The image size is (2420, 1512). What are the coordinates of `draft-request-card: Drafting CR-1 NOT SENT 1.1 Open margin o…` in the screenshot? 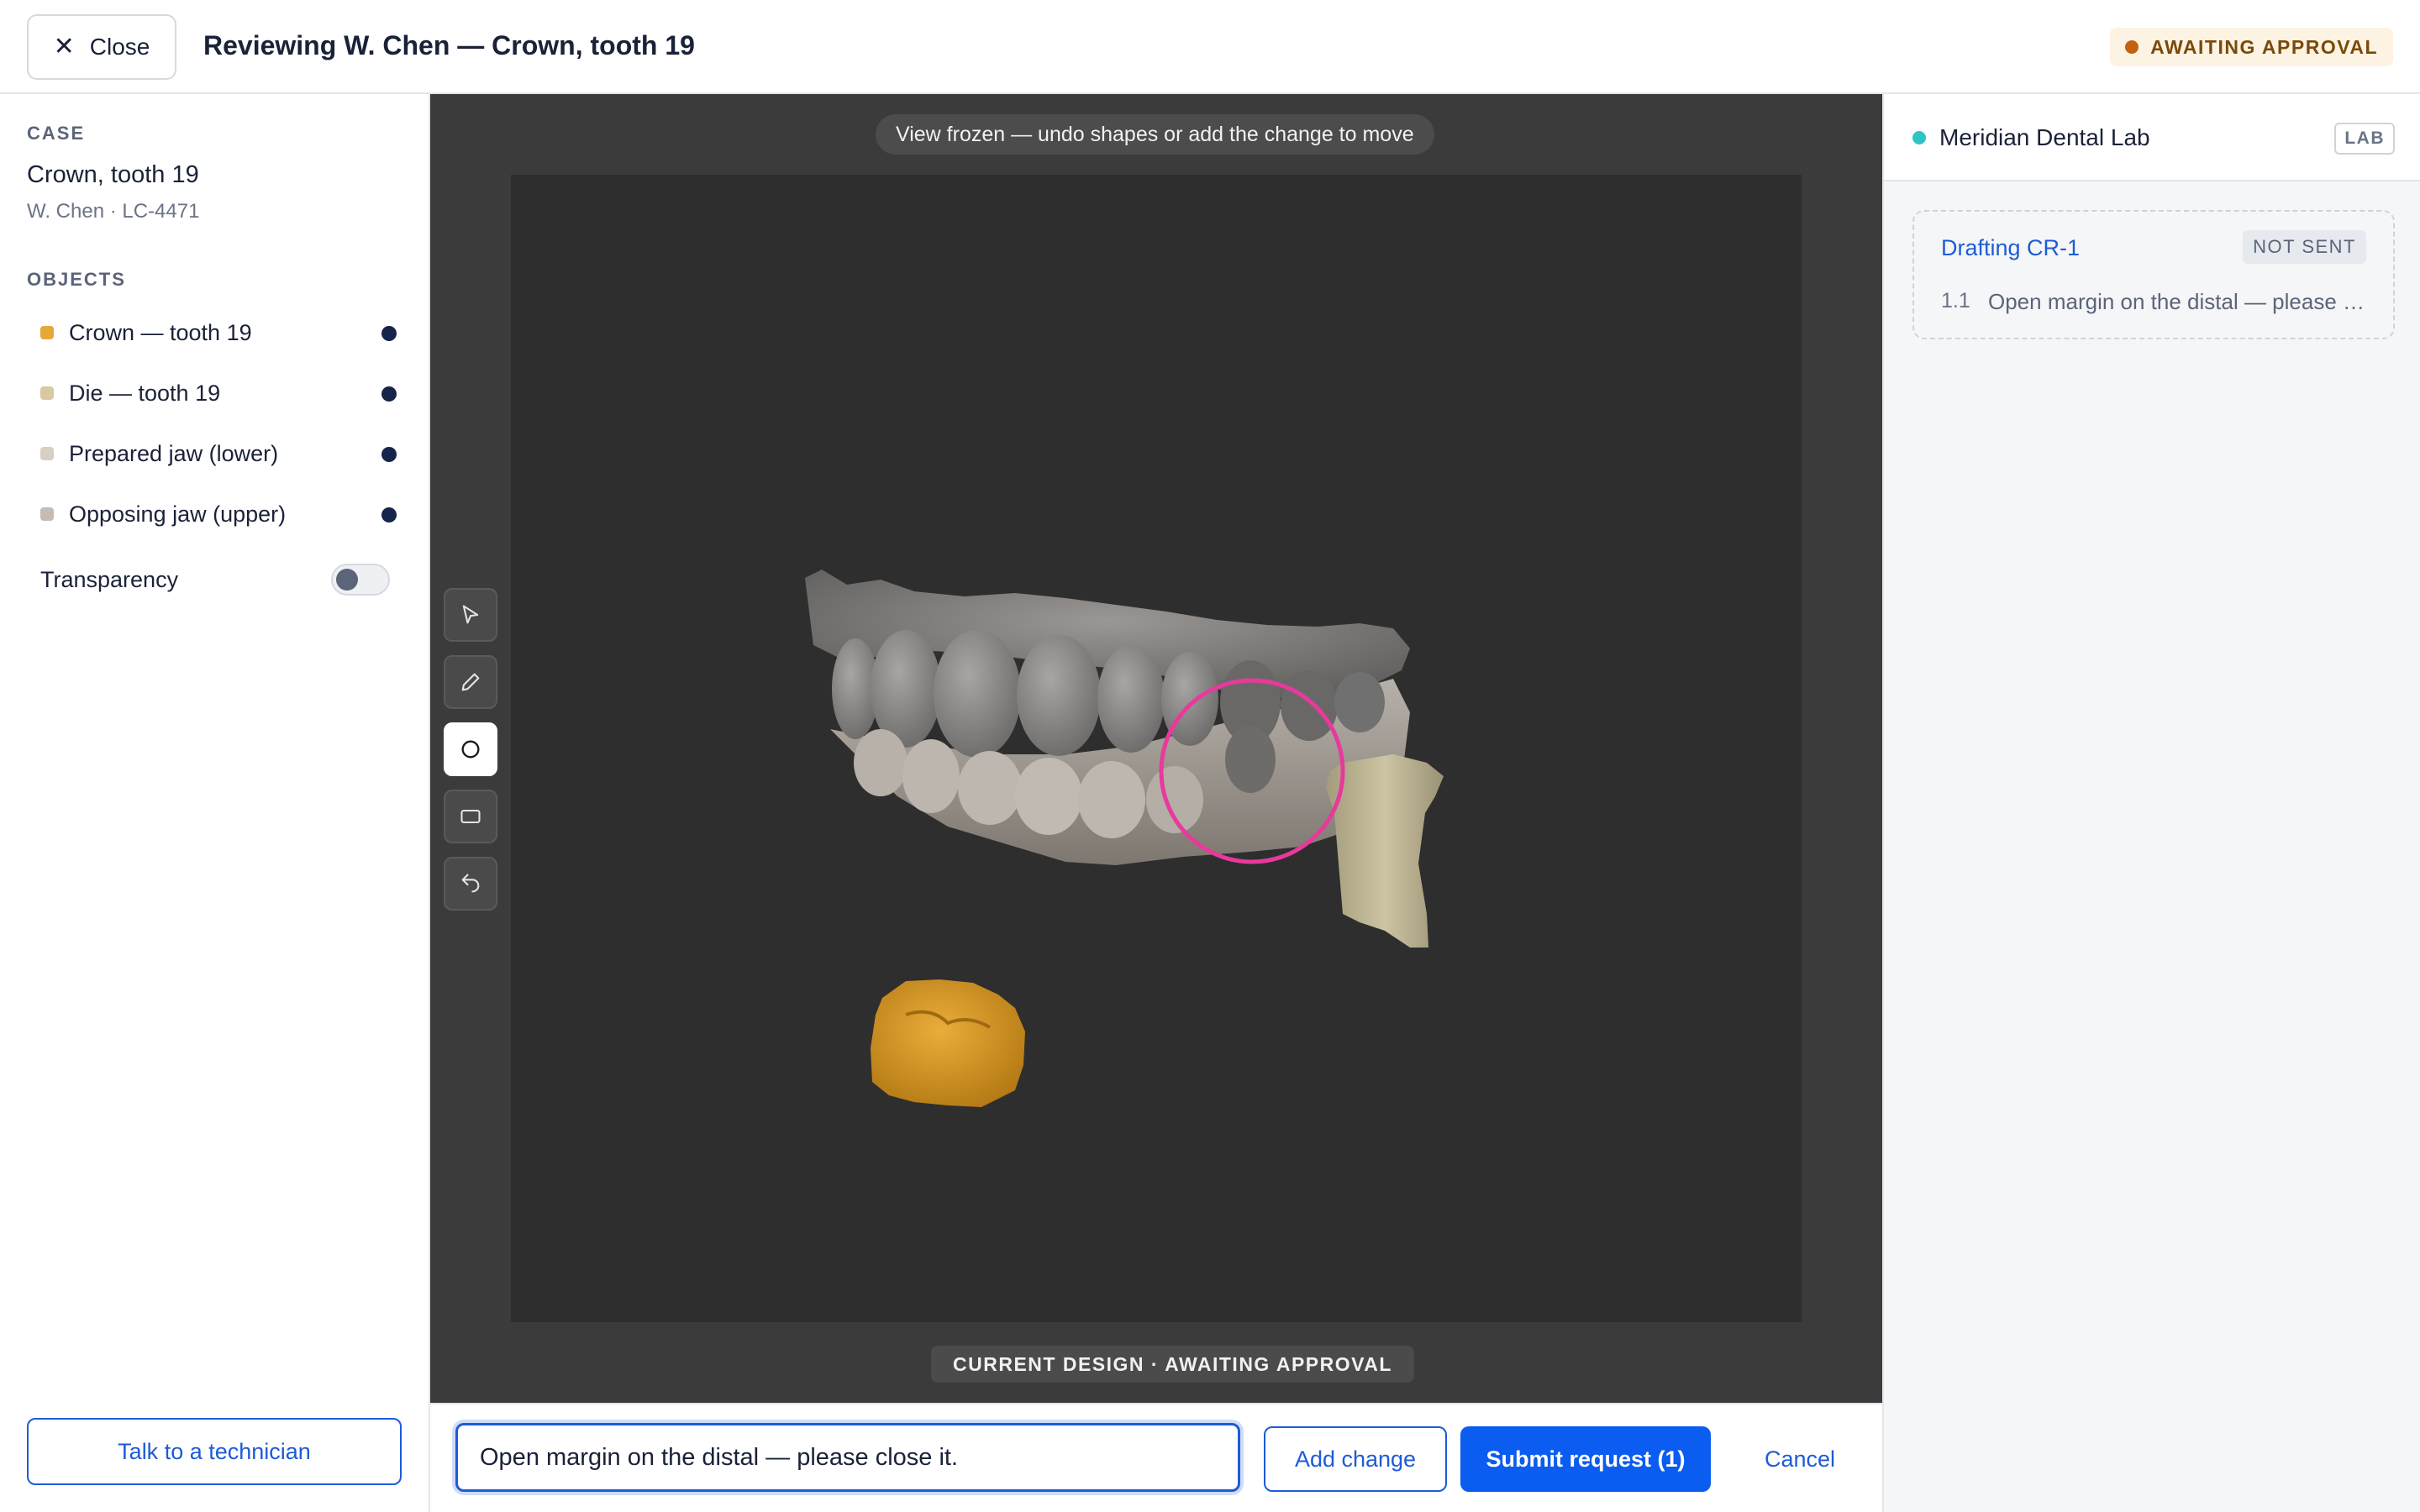 It's located at (2153, 274).